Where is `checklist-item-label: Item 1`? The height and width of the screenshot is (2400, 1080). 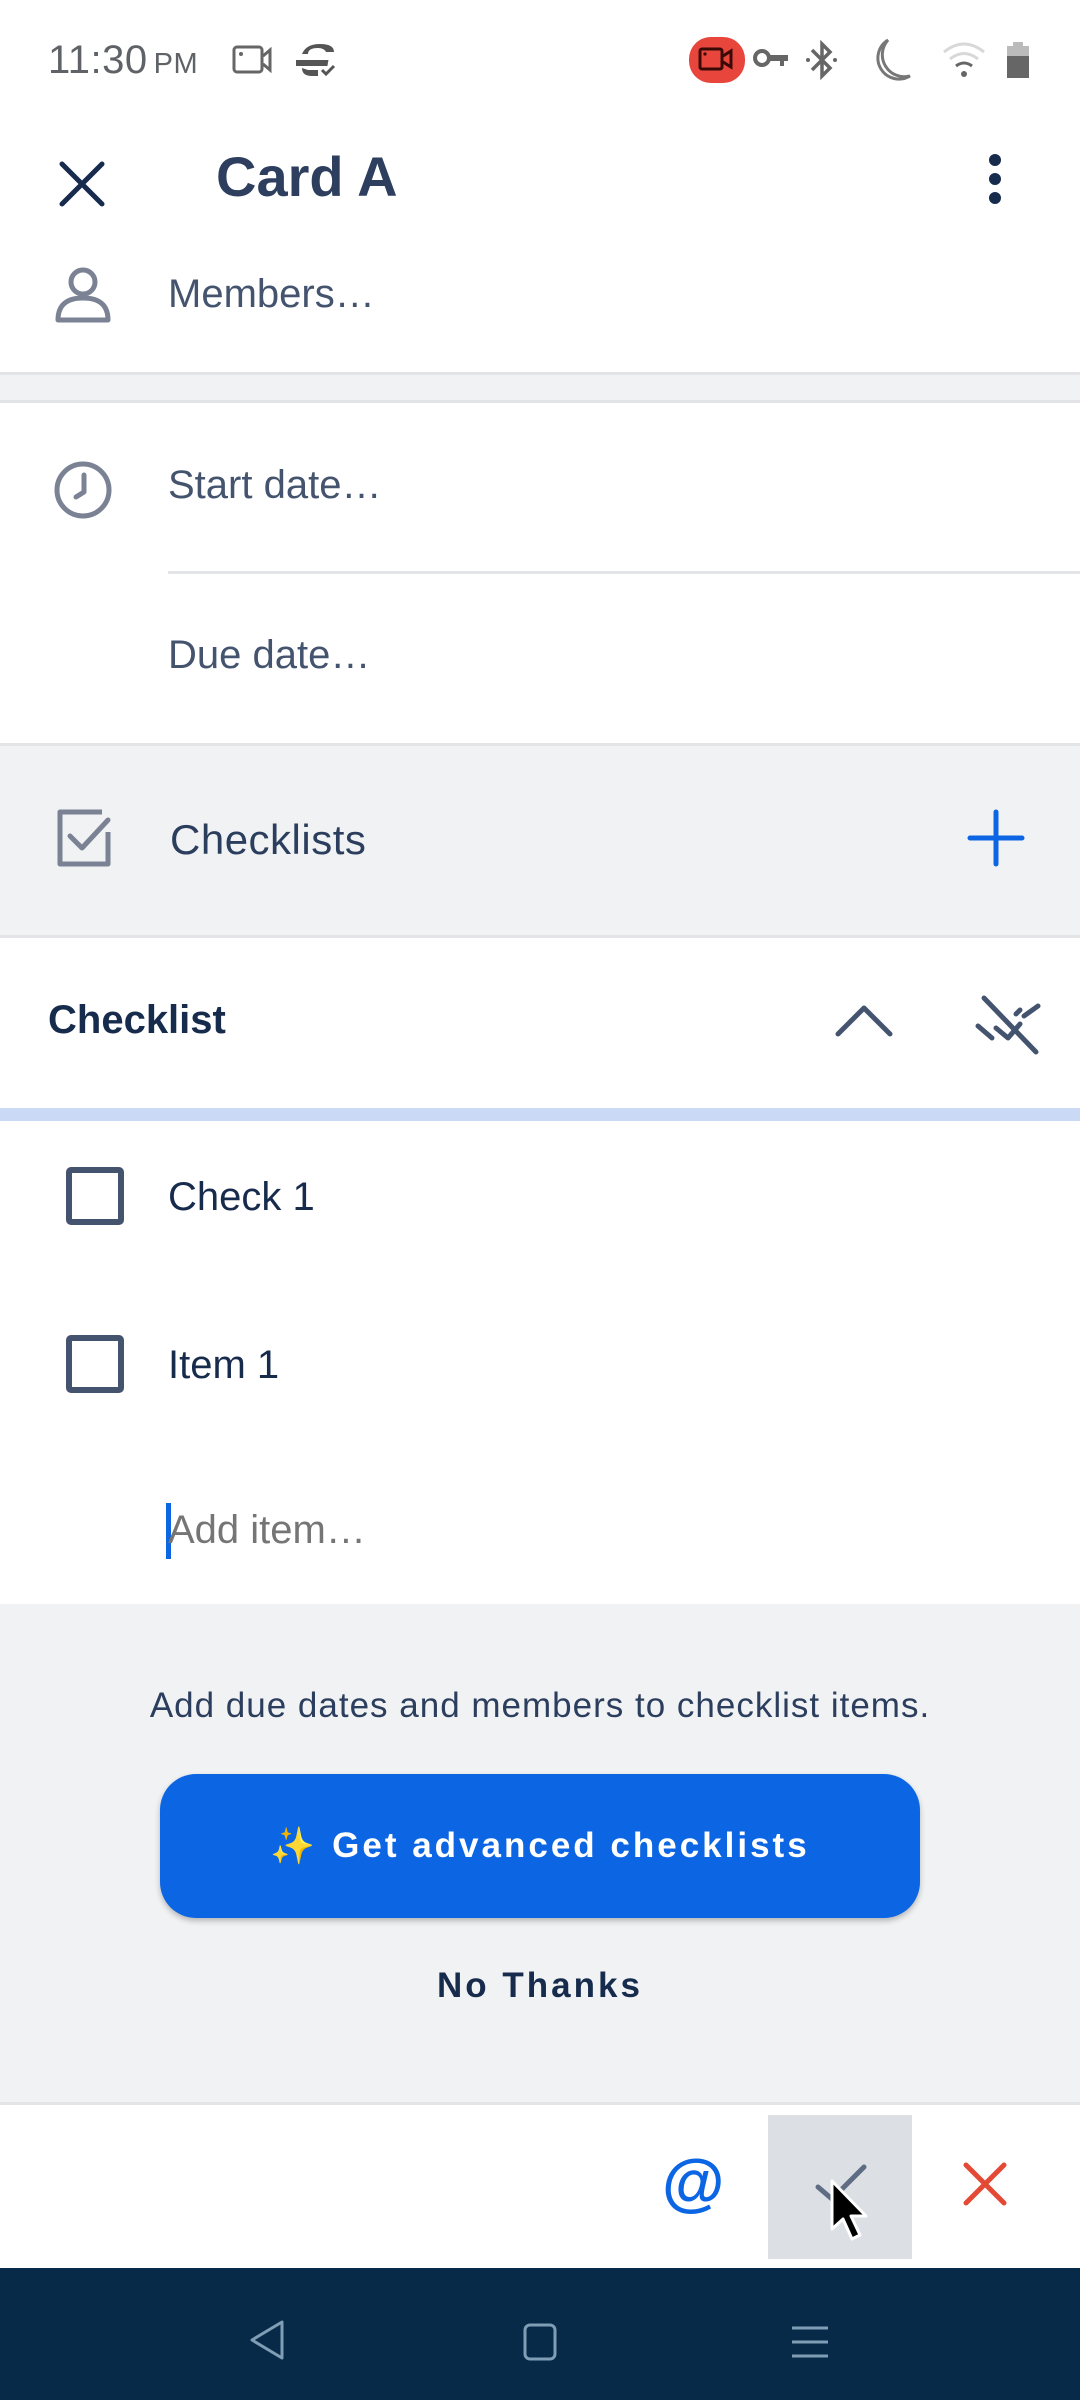
checklist-item-label: Item 1 is located at coordinates (223, 1365).